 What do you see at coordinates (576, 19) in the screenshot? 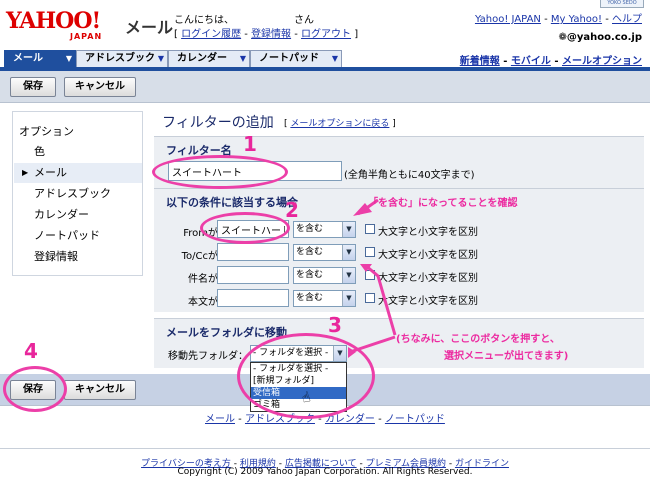
I see `my-yahoo-link: My Yahoo!` at bounding box center [576, 19].